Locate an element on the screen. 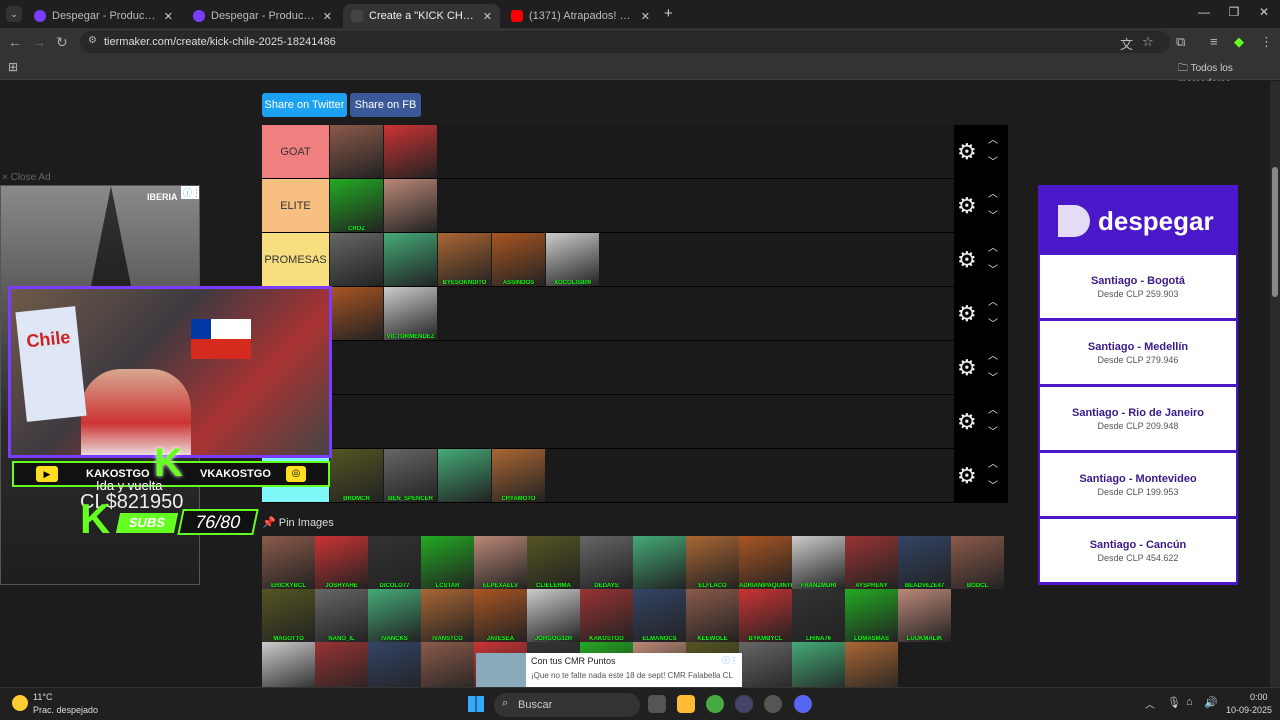  extensions-icon: ⧉ is located at coordinates (1180, 42).